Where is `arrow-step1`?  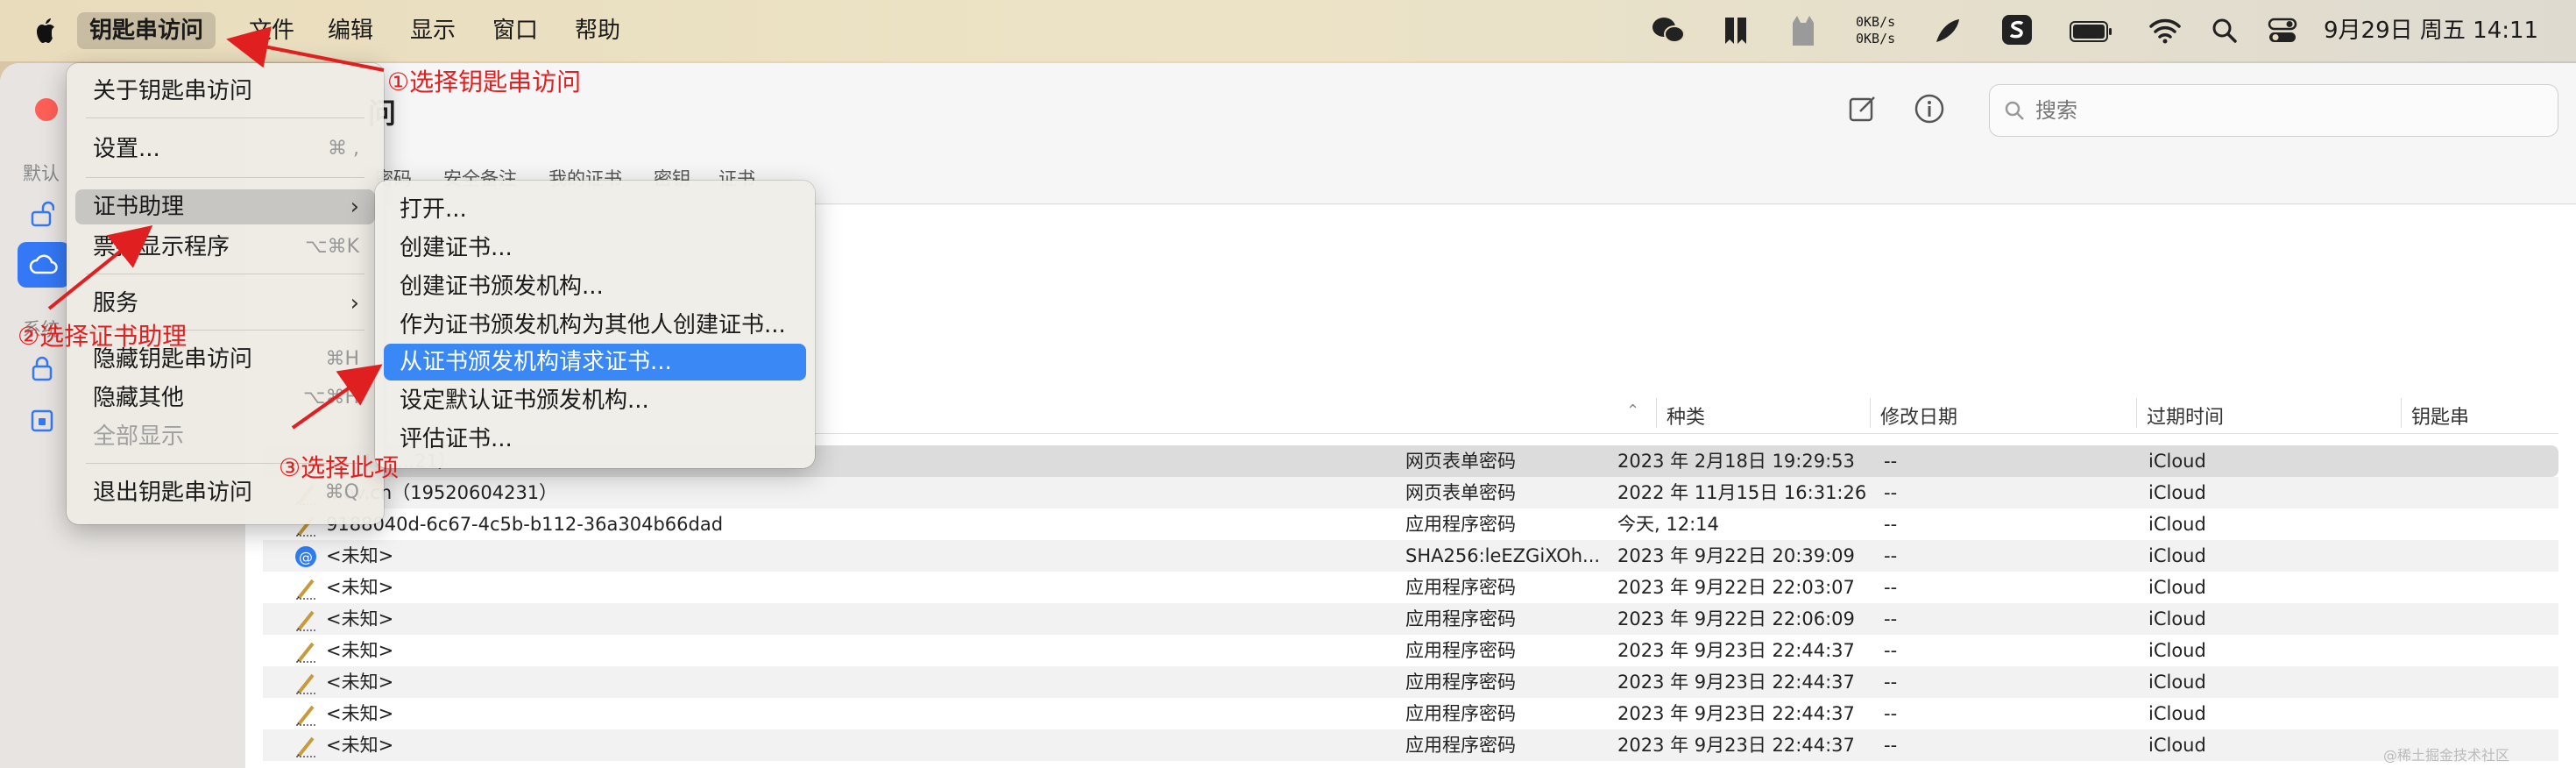 arrow-step1 is located at coordinates (305, 49).